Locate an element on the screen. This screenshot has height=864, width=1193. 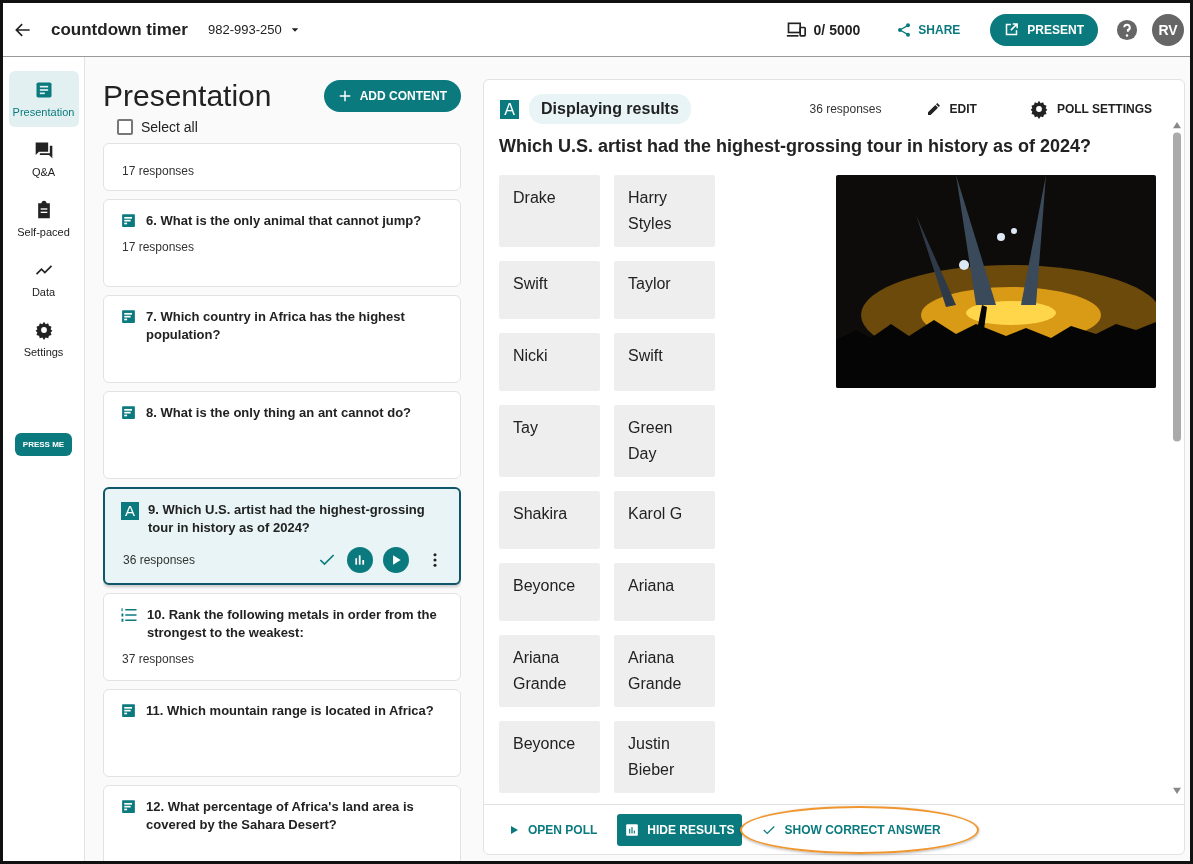
answer-tile: Ariana is located at coordinates (664, 592).